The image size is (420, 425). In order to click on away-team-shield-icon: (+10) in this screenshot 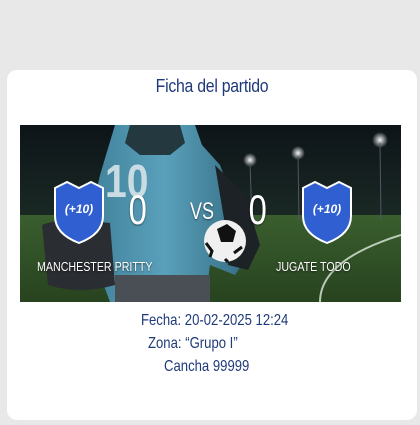, I will do `click(327, 212)`.